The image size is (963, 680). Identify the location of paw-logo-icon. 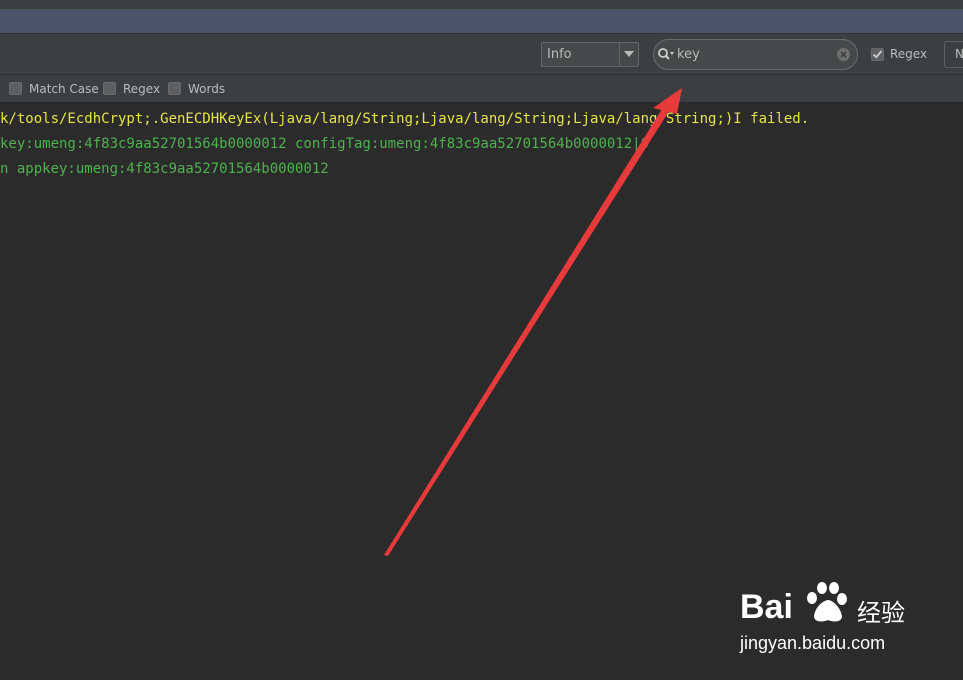
(827, 602).